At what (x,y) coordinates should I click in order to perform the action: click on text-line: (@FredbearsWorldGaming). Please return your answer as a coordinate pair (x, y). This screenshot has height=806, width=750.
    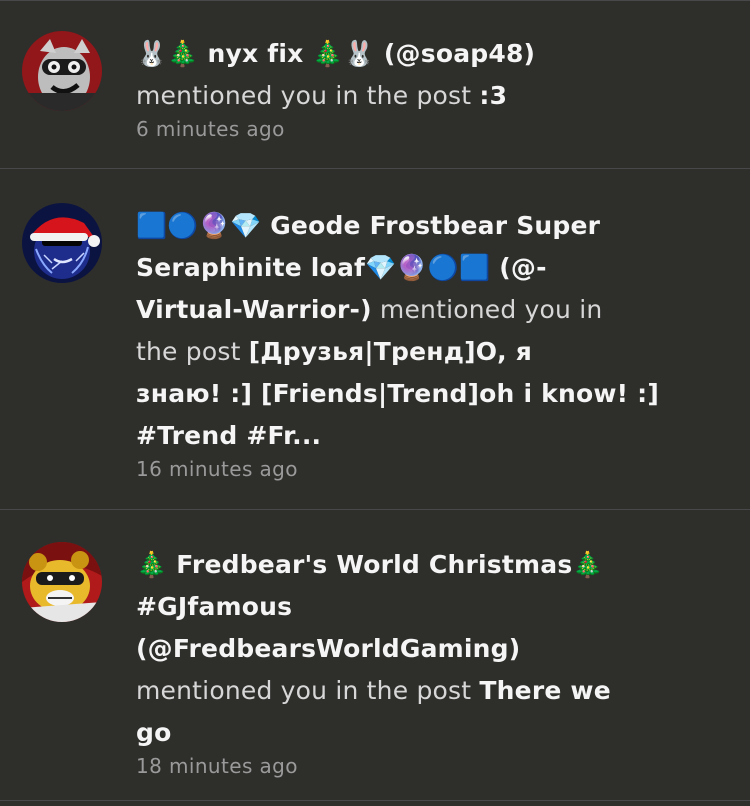
    Looking at the image, I should click on (435, 649).